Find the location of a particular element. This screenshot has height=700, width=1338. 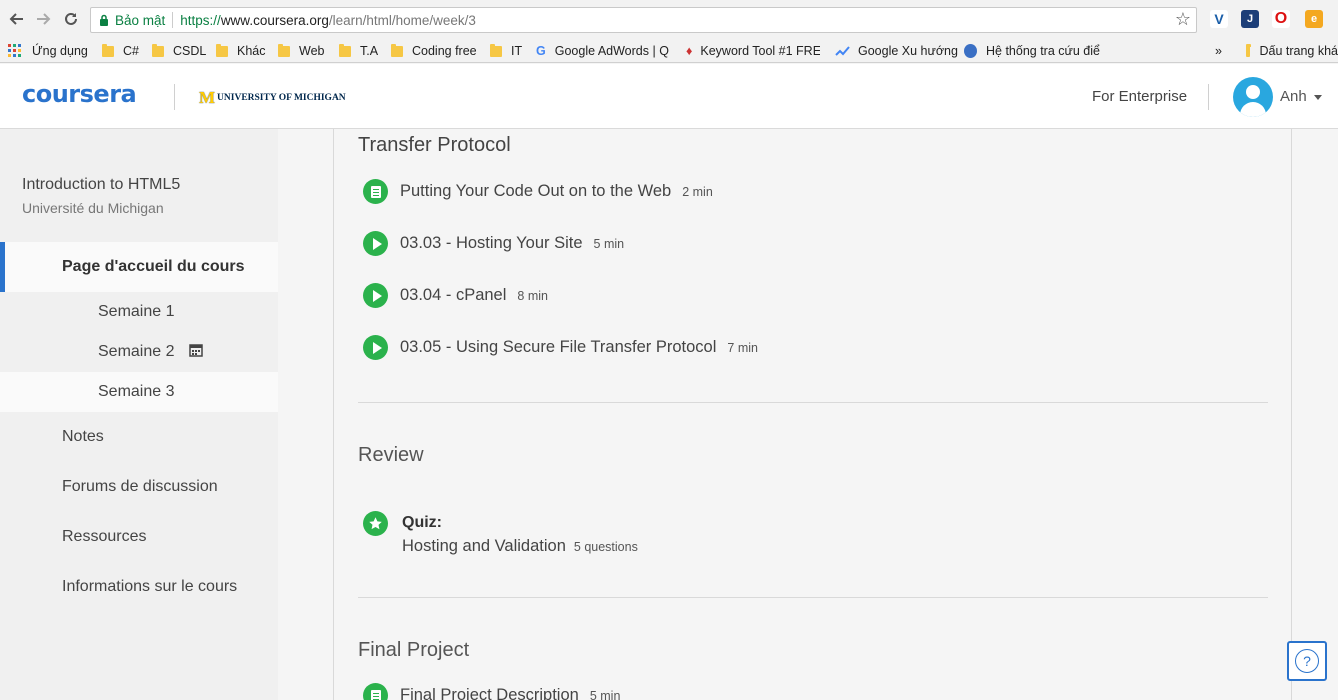

section-divider is located at coordinates (813, 597).